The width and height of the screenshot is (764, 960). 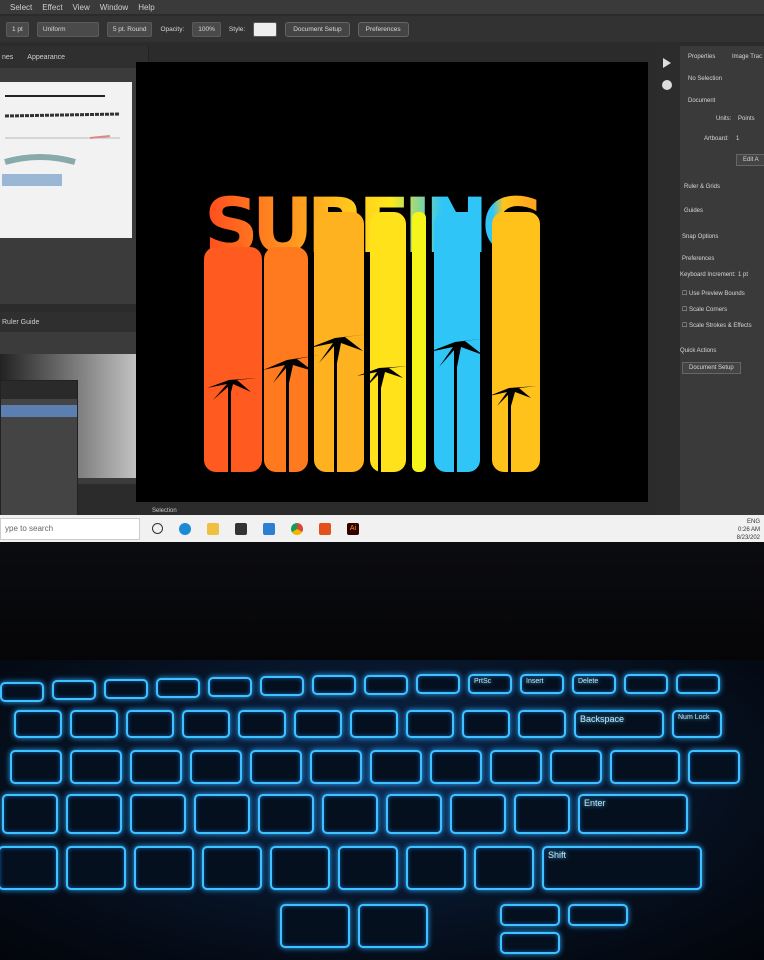 What do you see at coordinates (21, 7) in the screenshot?
I see `menu-select: Select` at bounding box center [21, 7].